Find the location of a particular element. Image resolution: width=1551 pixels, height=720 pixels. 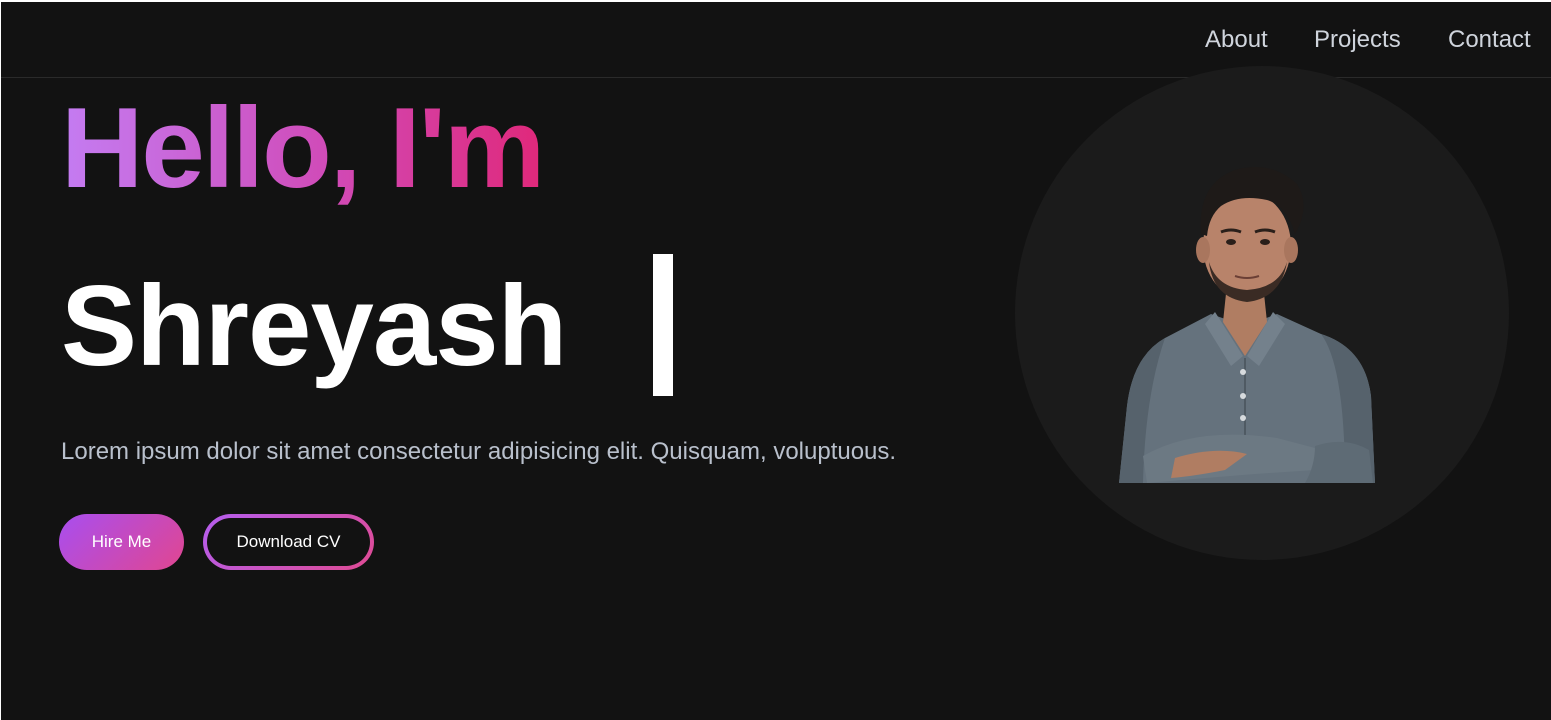

download-cv-label: Download CV is located at coordinates (288, 541).